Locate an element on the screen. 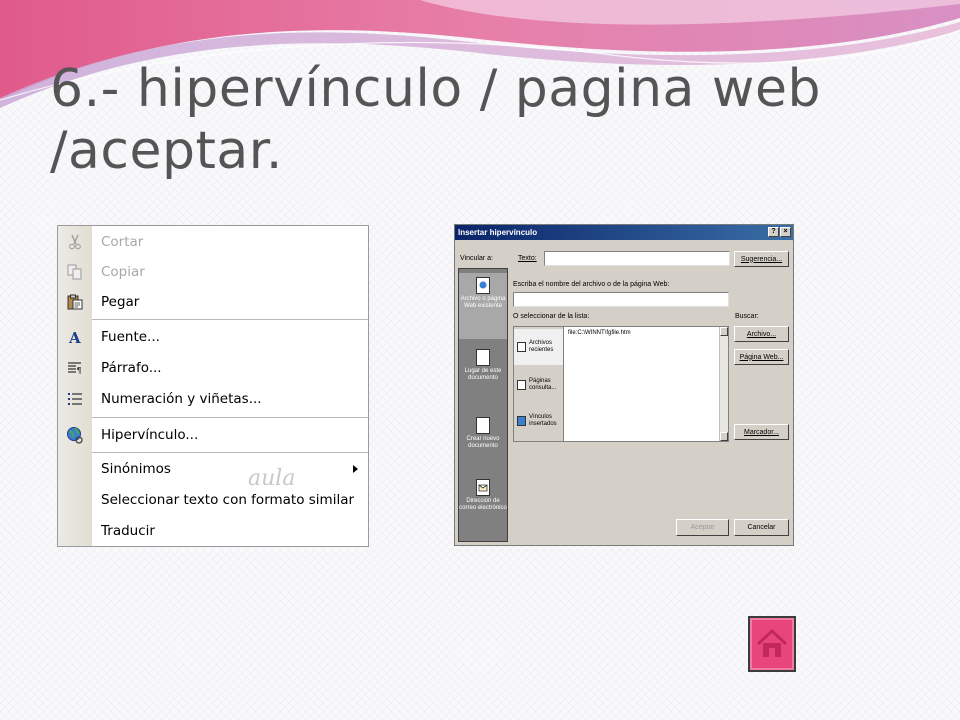 This screenshot has width=960, height=720. paste-icon is located at coordinates (75, 302).